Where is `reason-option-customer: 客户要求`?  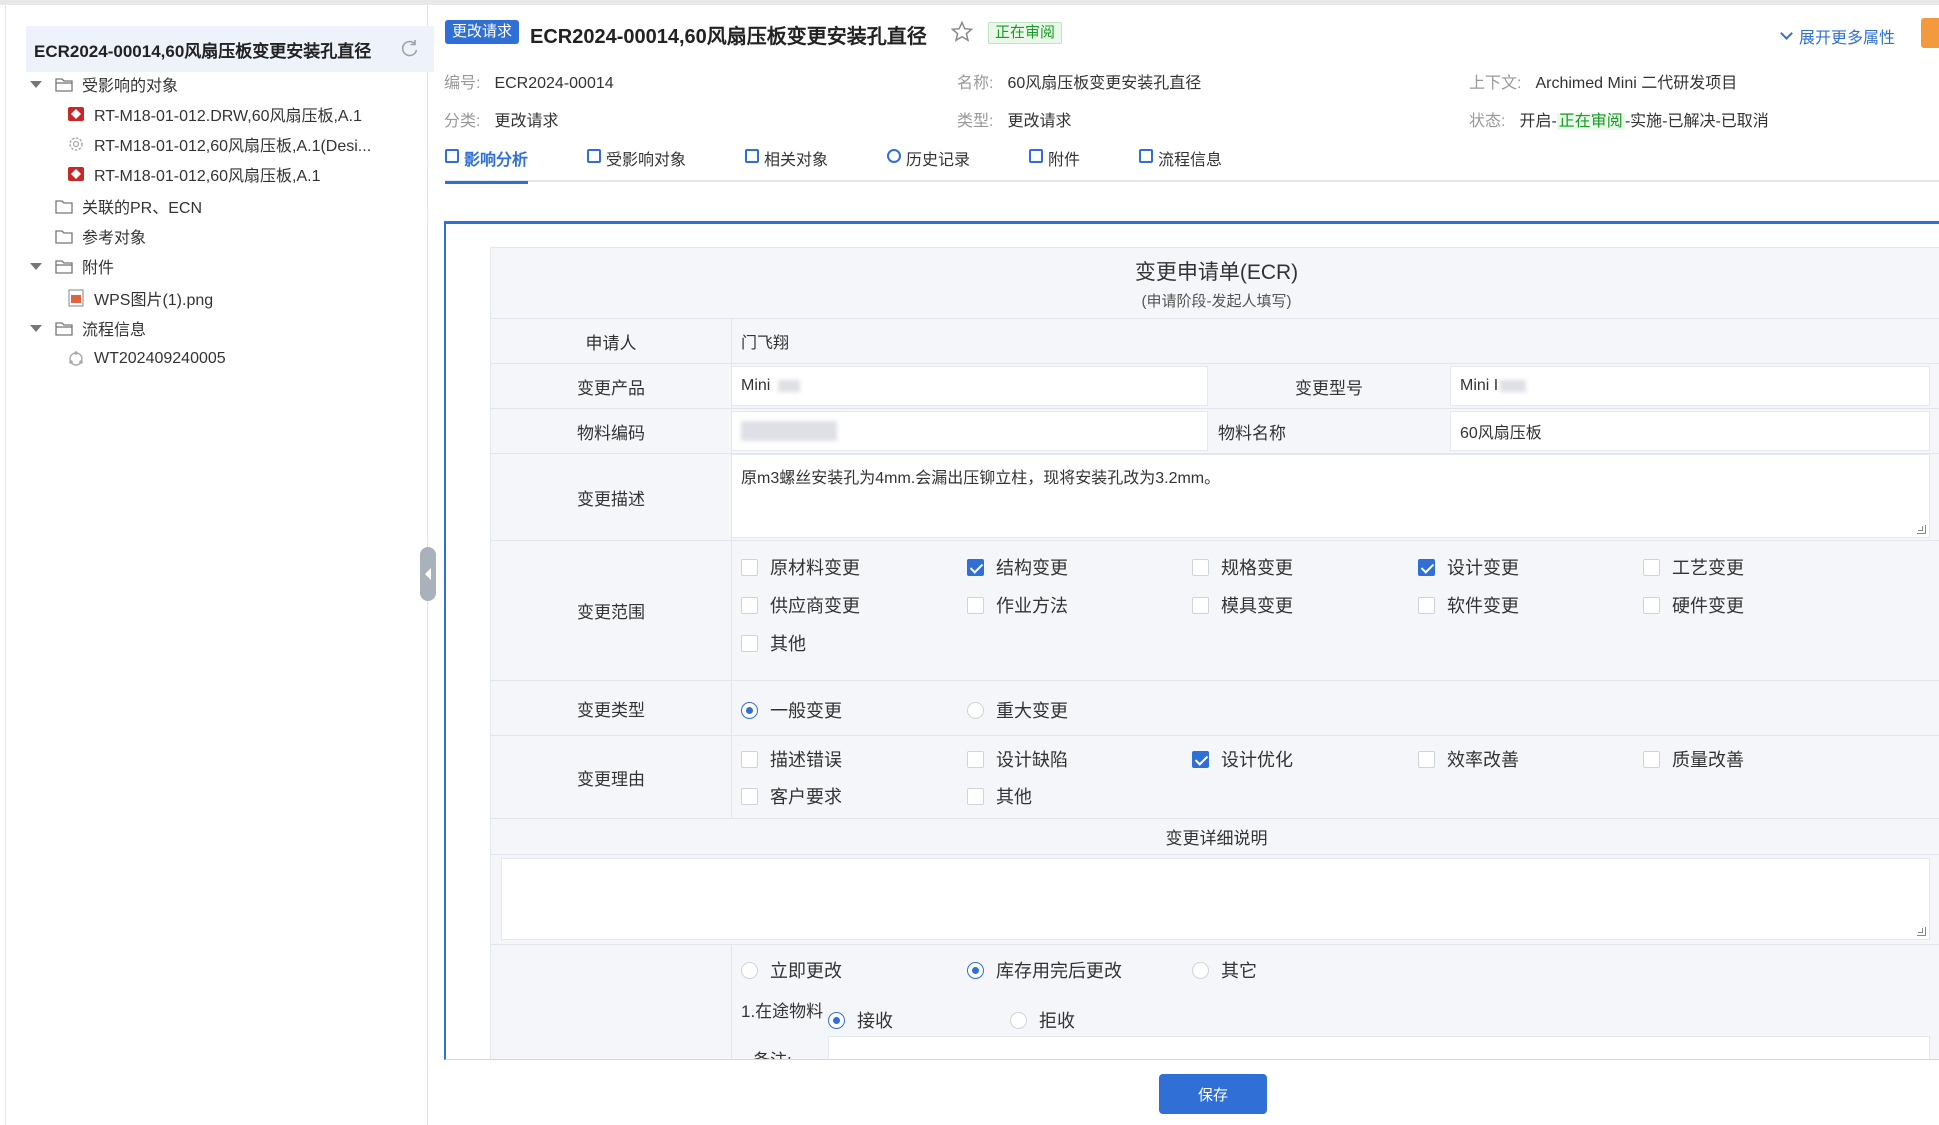
reason-option-customer: 客户要求 is located at coordinates (791, 796).